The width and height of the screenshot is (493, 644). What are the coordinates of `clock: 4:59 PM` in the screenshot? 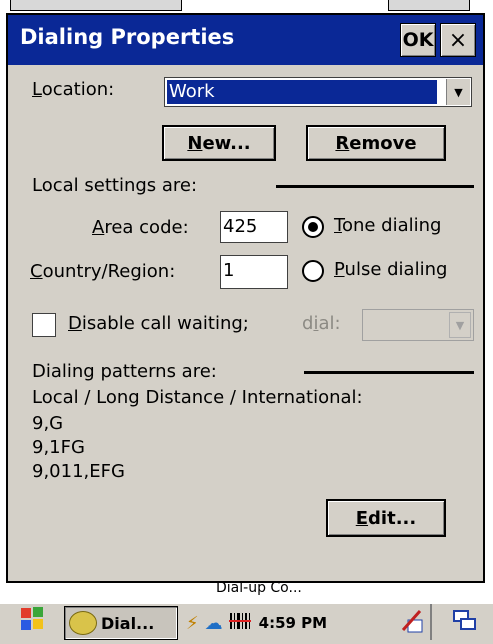 It's located at (293, 623).